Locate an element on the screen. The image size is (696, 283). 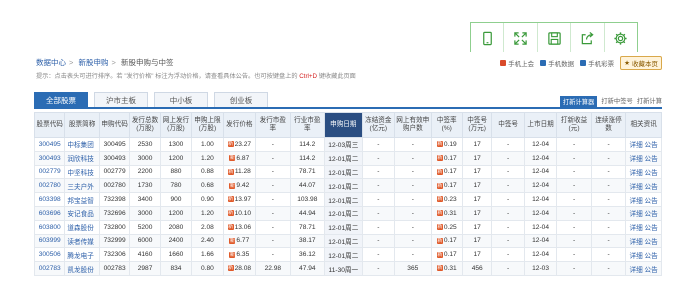
winning-number-link: 打新中签号 is located at coordinates (616, 101).